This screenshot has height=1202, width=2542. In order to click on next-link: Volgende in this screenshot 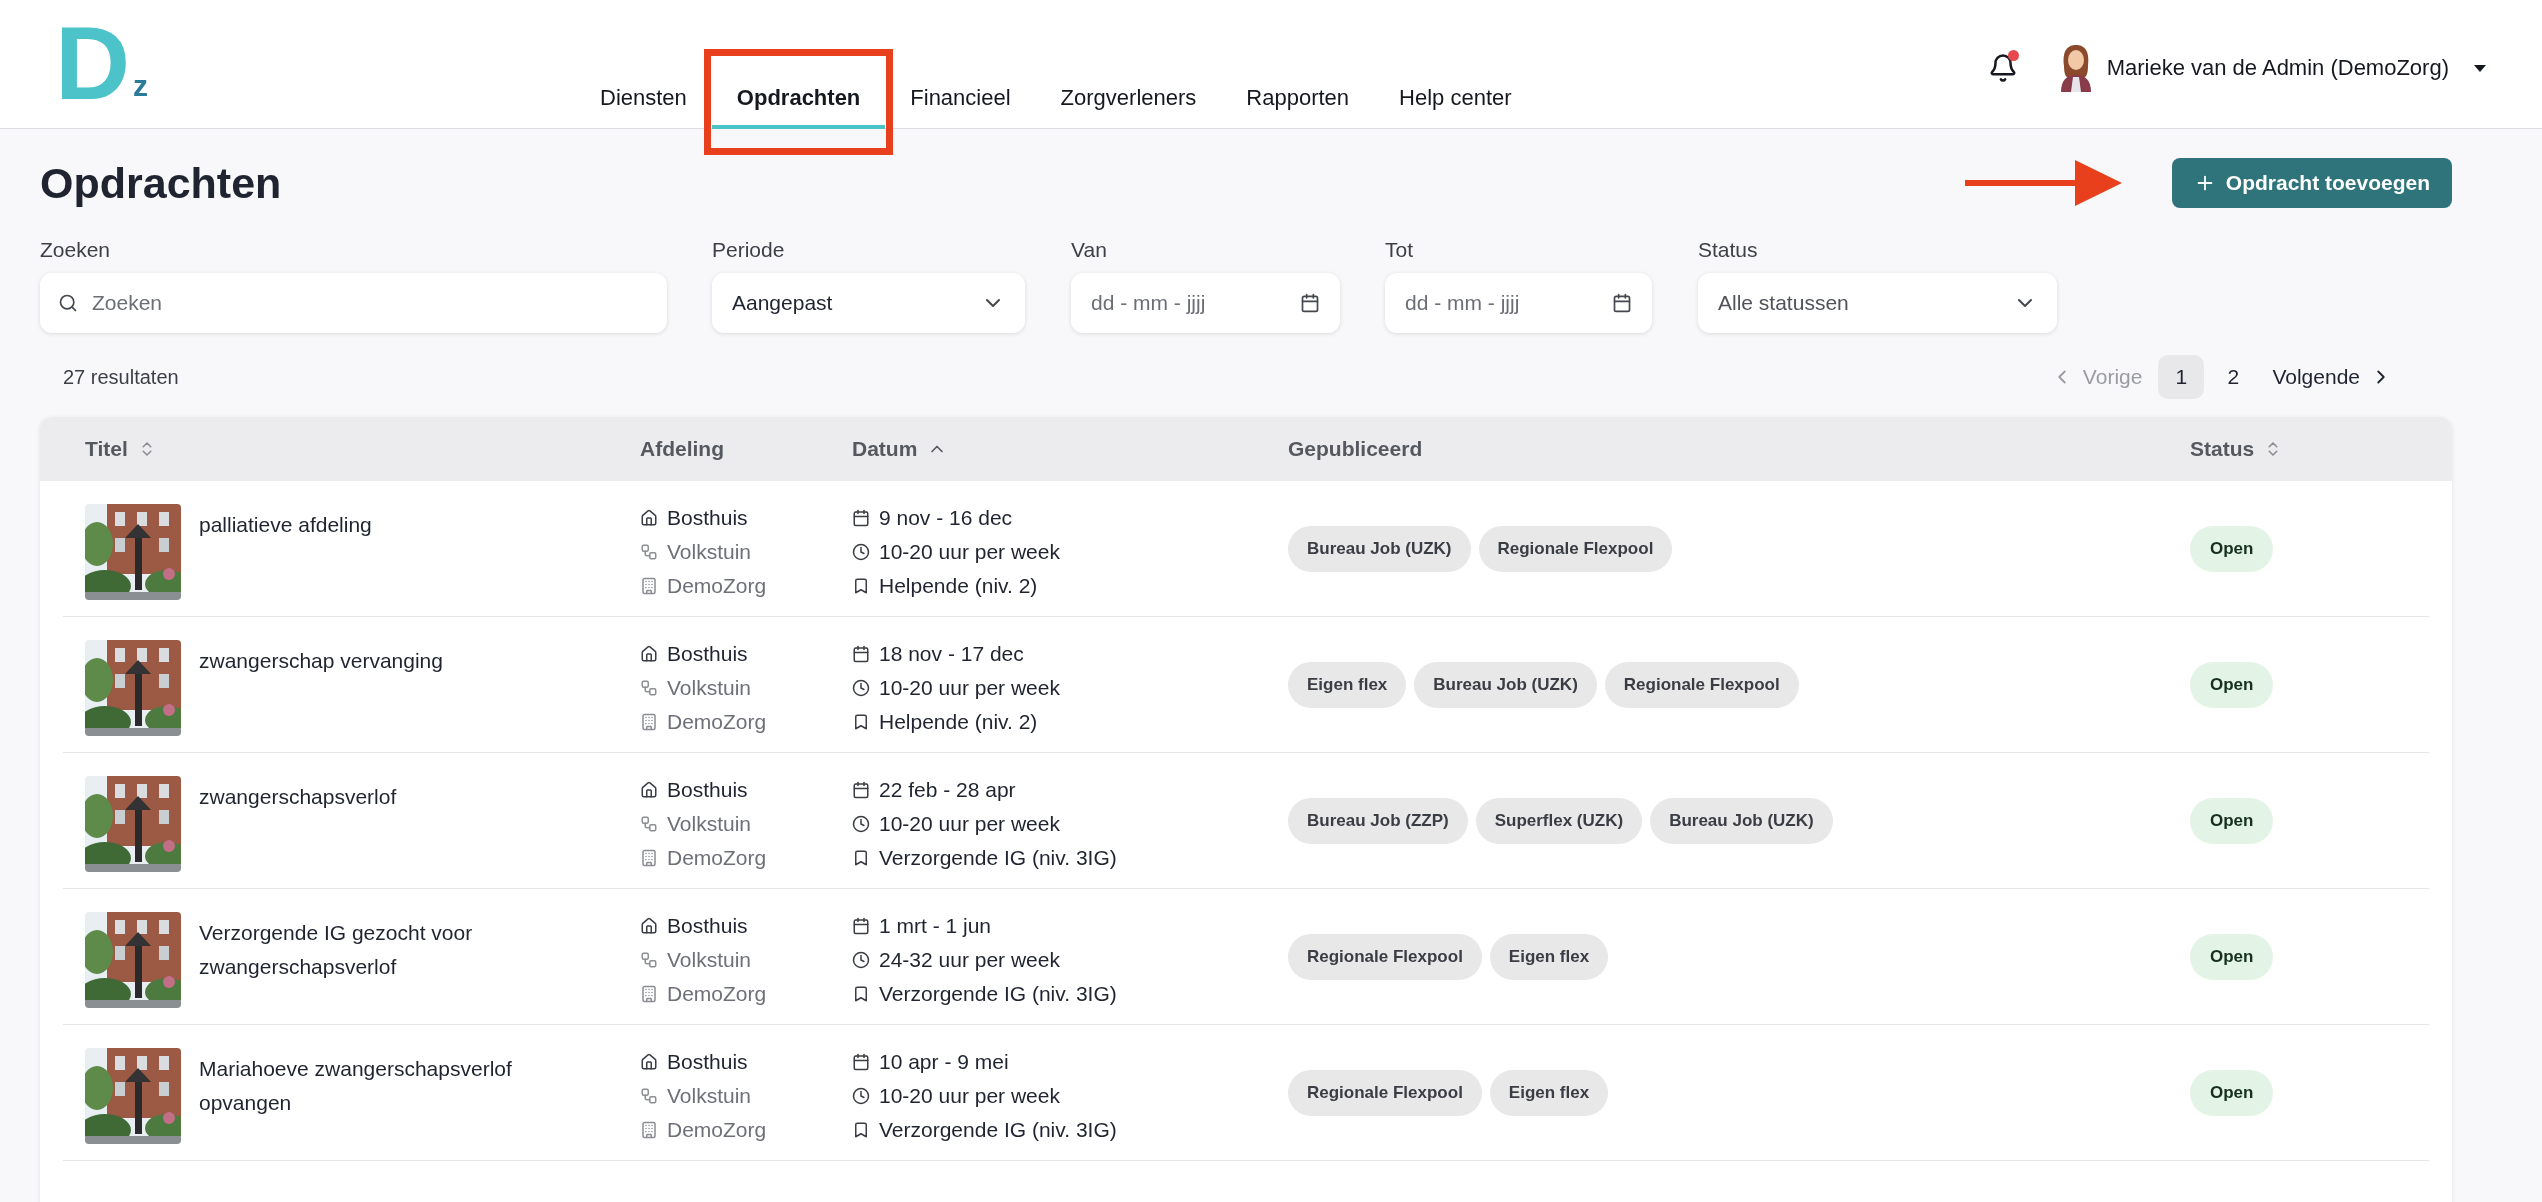, I will do `click(2332, 377)`.